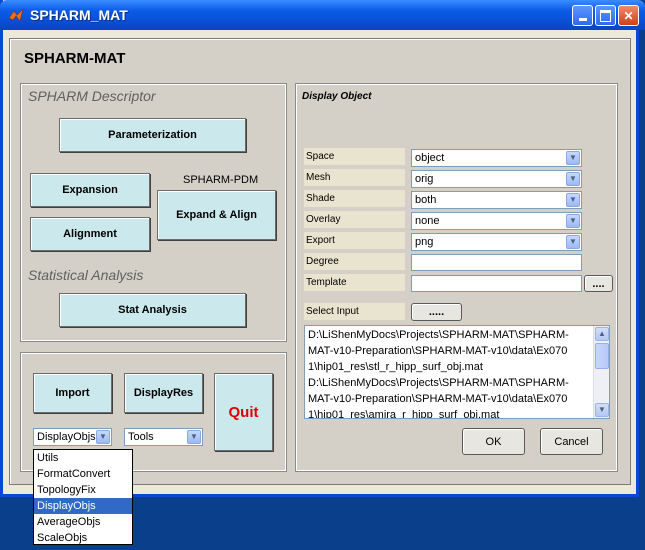  I want to click on module-select-value: DisplayObjs, so click(66, 437).